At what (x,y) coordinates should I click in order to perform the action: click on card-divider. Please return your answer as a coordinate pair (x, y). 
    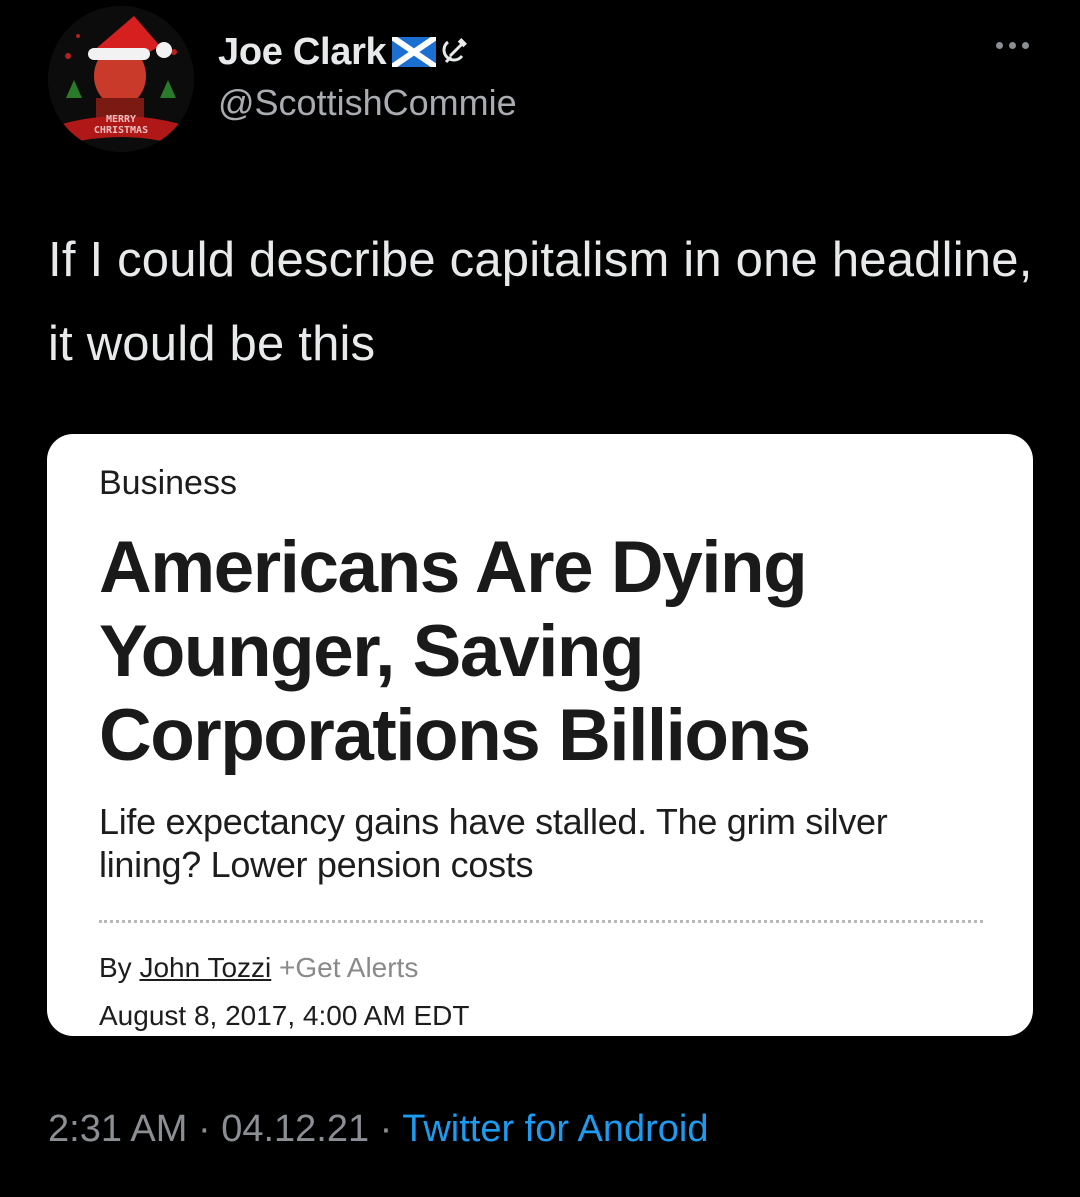
    Looking at the image, I should click on (541, 921).